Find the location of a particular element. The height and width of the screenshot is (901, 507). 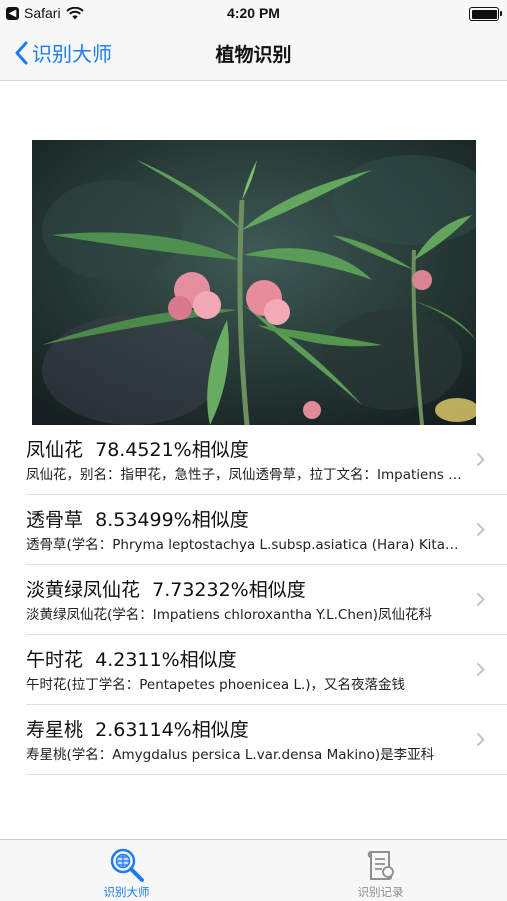

result-title: 透骨草 8.53499%相似度 is located at coordinates (137, 518).